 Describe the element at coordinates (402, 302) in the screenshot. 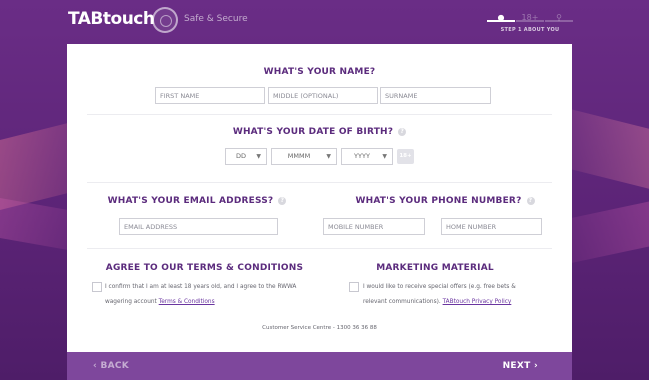

I see `marketing-text-line2-label: relevant communications).` at that location.